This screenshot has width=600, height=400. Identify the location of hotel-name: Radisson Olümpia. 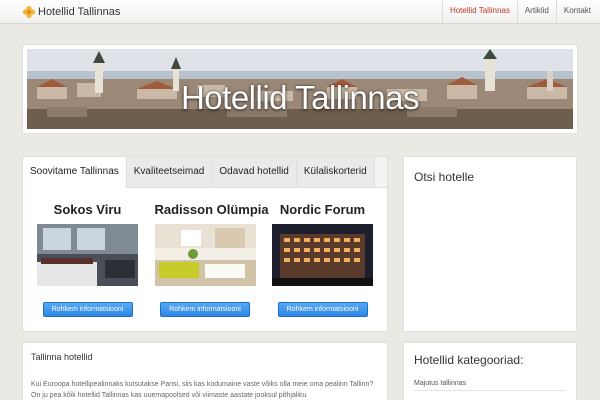
(212, 211).